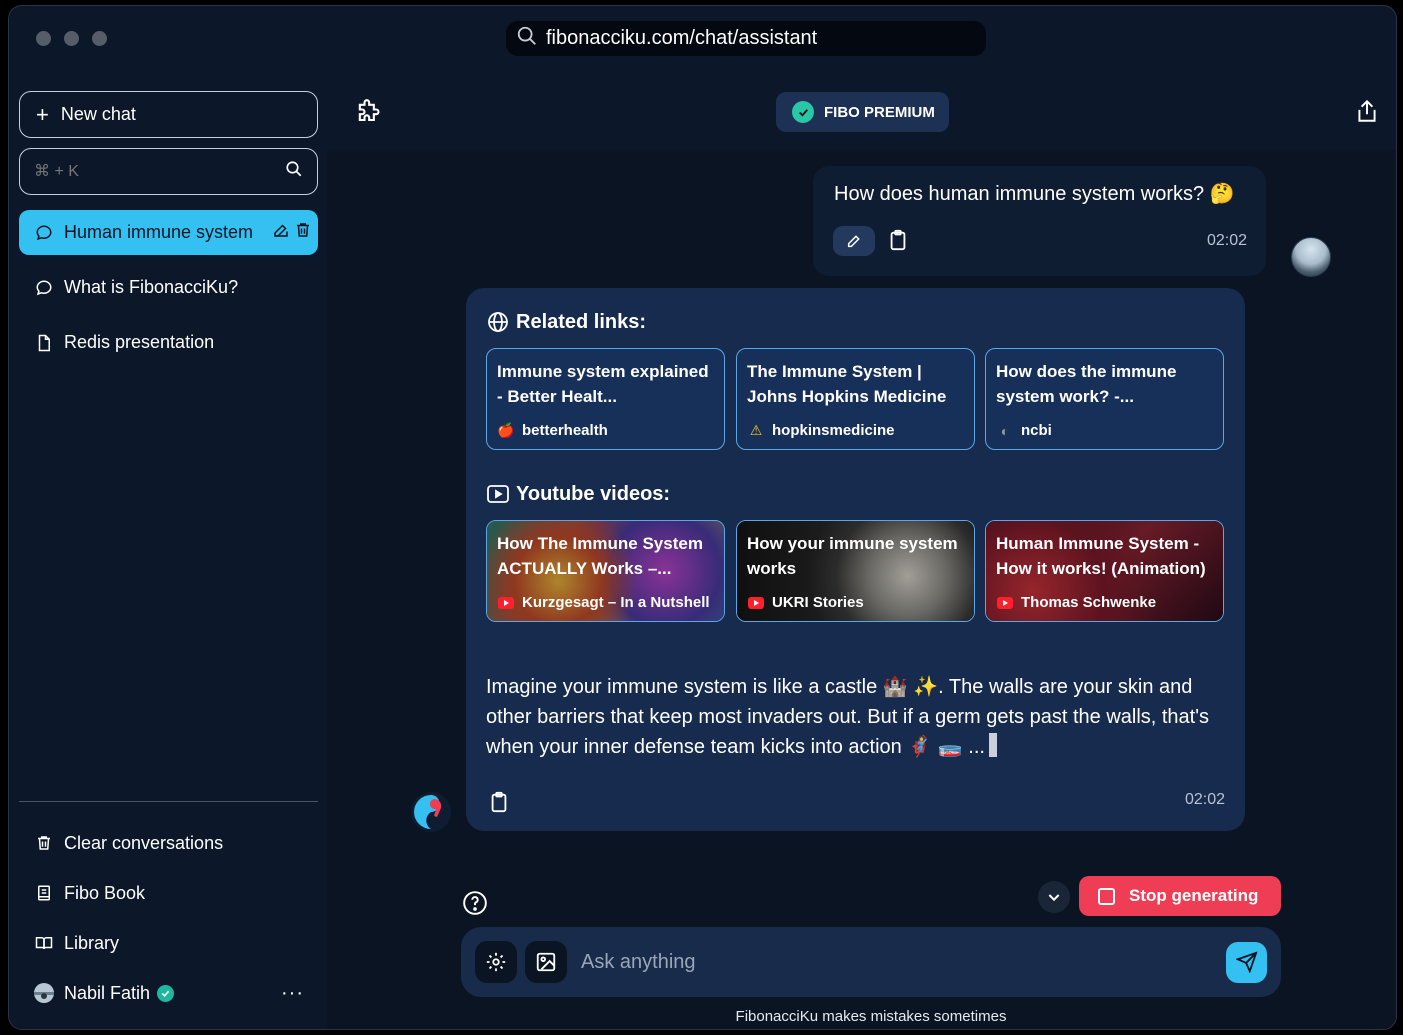  I want to click on video-channel-name: Thomas Schwenke, so click(1089, 602).